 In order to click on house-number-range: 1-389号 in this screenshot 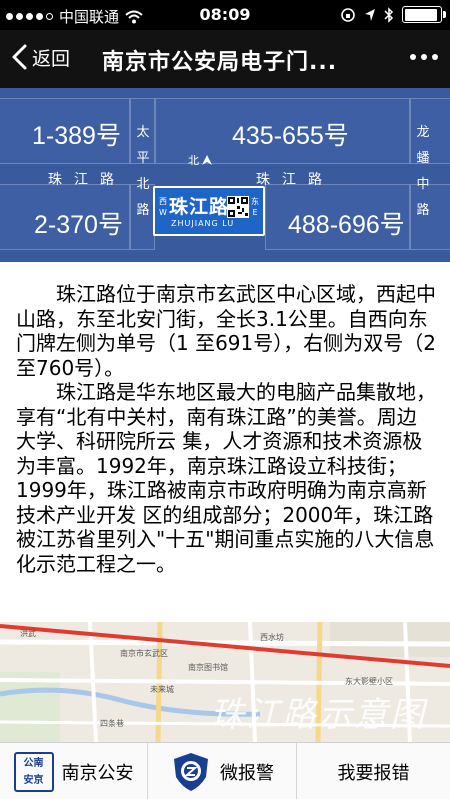, I will do `click(76, 136)`.